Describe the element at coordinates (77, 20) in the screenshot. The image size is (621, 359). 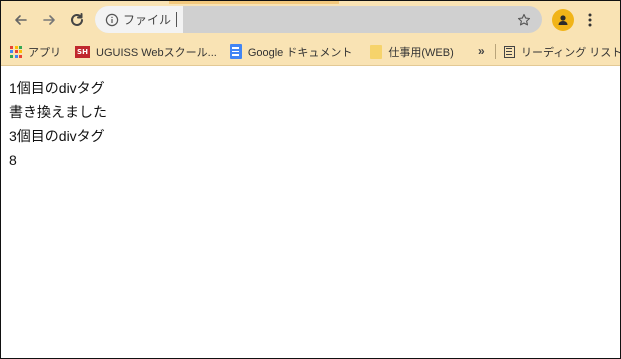
I see `reload-icon` at that location.